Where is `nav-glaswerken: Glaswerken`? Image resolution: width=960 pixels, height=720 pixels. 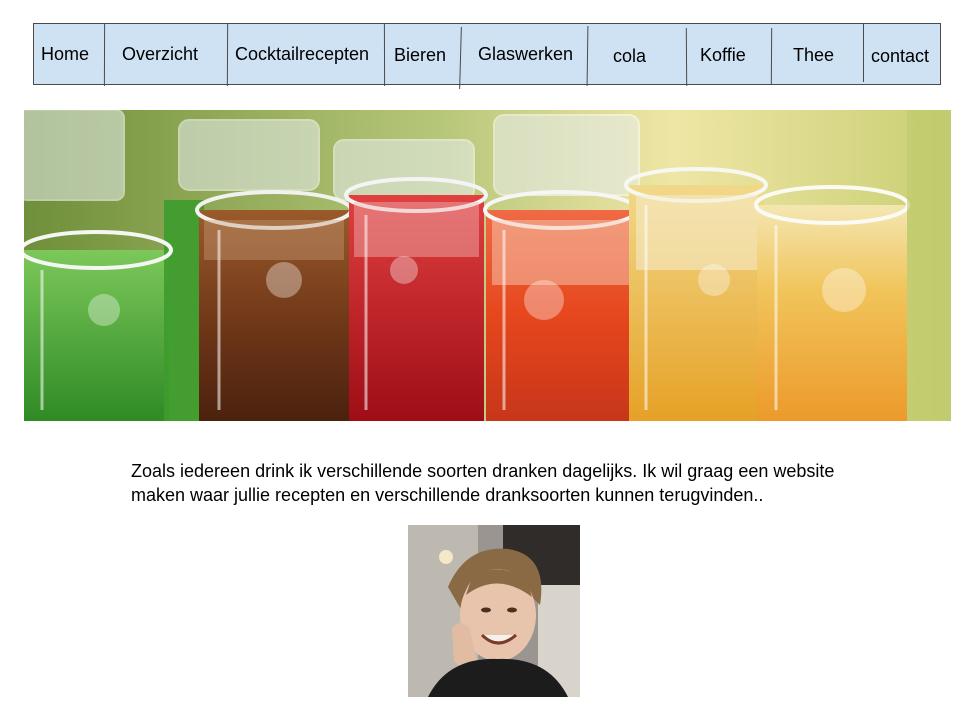 nav-glaswerken: Glaswerken is located at coordinates (524, 54).